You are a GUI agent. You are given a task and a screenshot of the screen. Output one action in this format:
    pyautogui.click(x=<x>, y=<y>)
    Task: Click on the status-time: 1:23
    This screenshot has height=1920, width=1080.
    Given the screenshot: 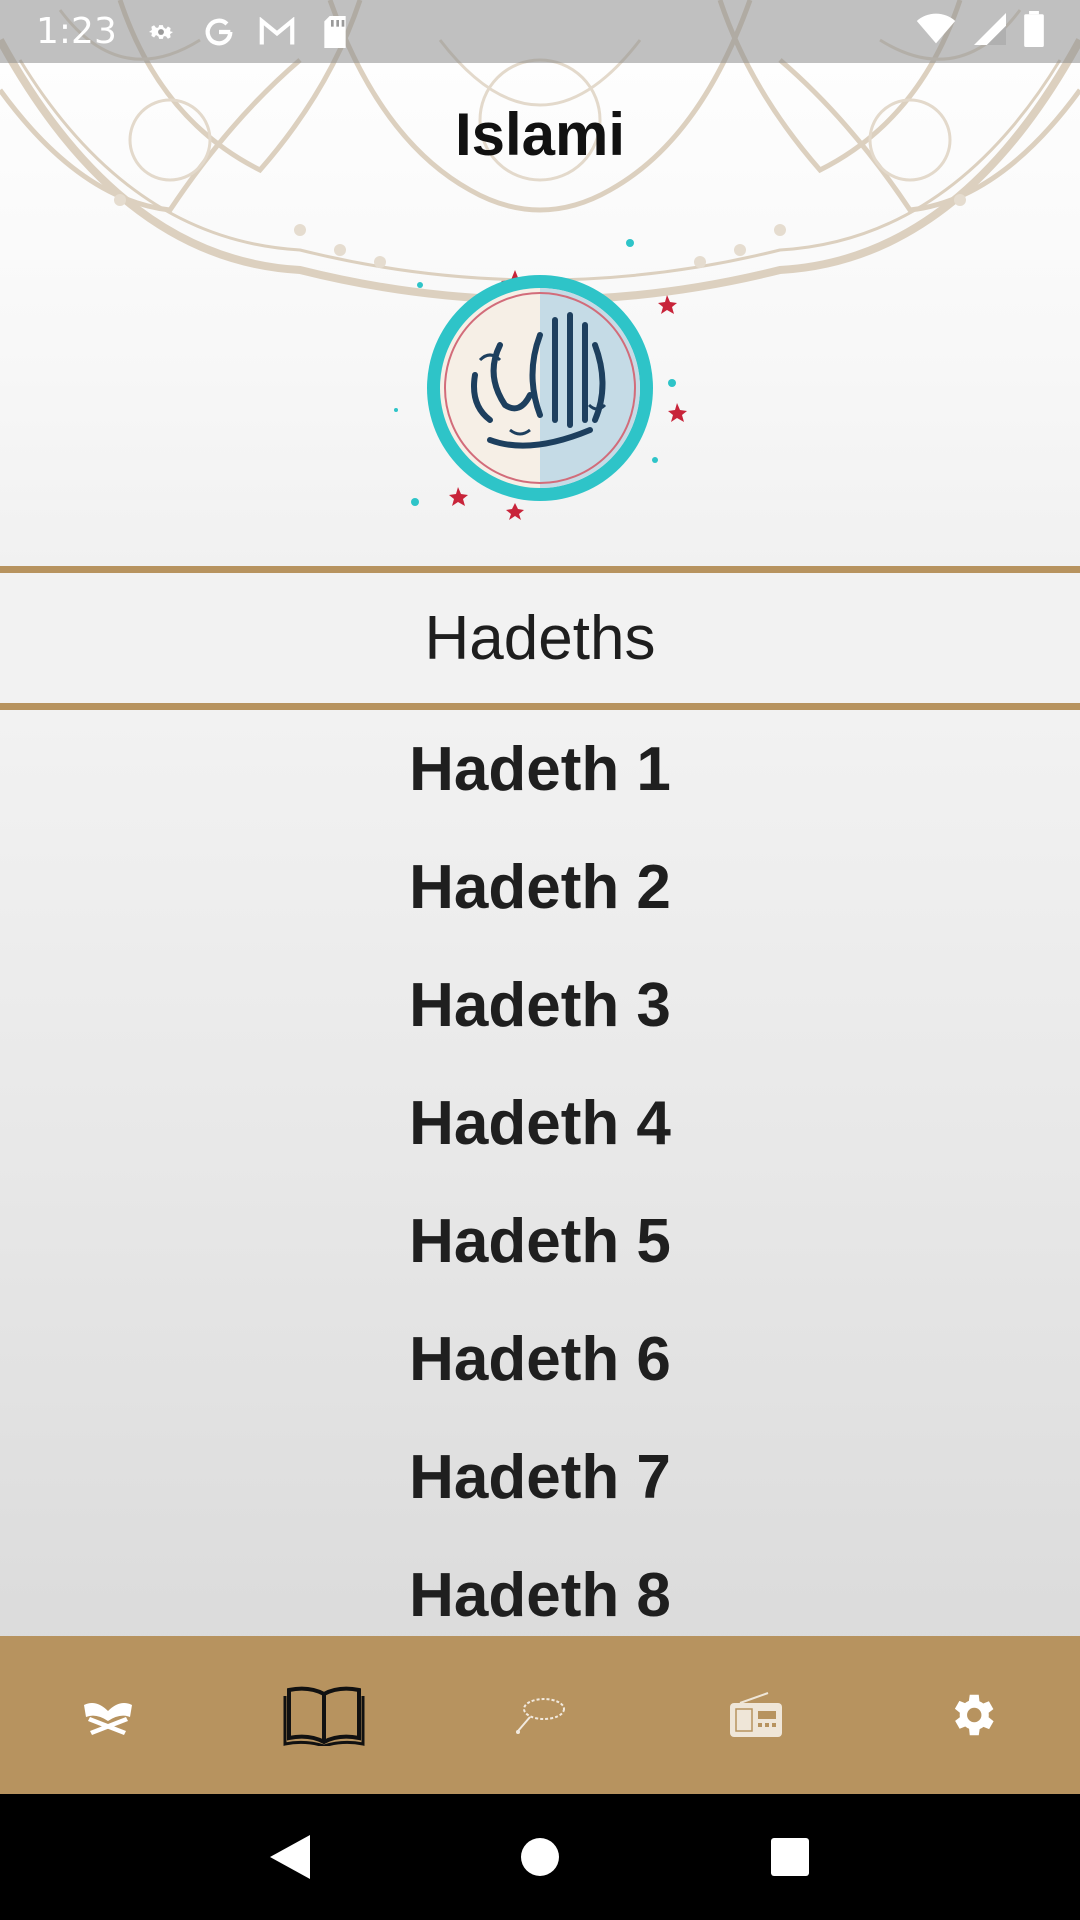 What is the action you would take?
    pyautogui.click(x=76, y=31)
    